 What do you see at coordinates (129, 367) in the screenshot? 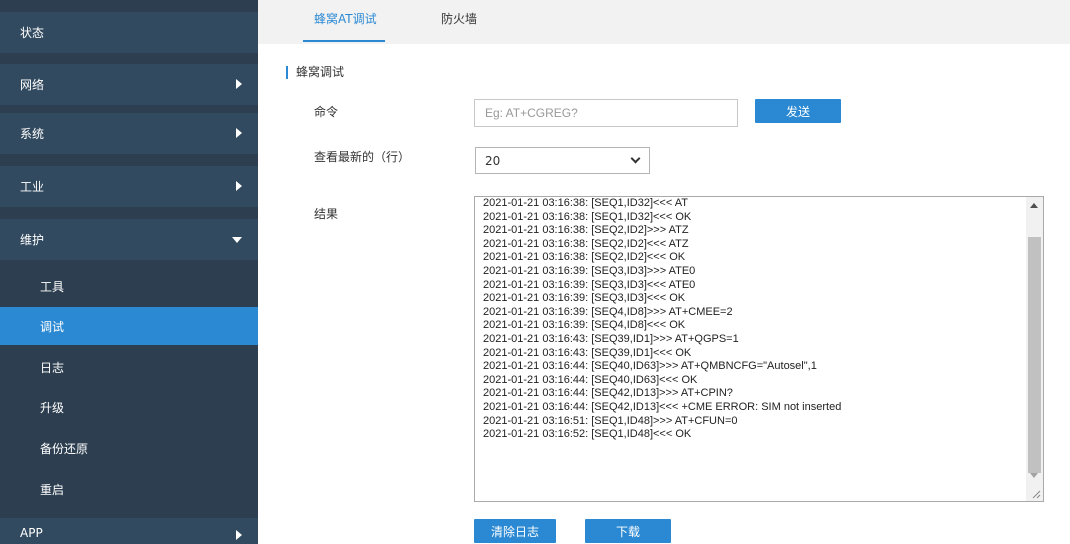
I see `sidebar-subitem-log: 日志` at bounding box center [129, 367].